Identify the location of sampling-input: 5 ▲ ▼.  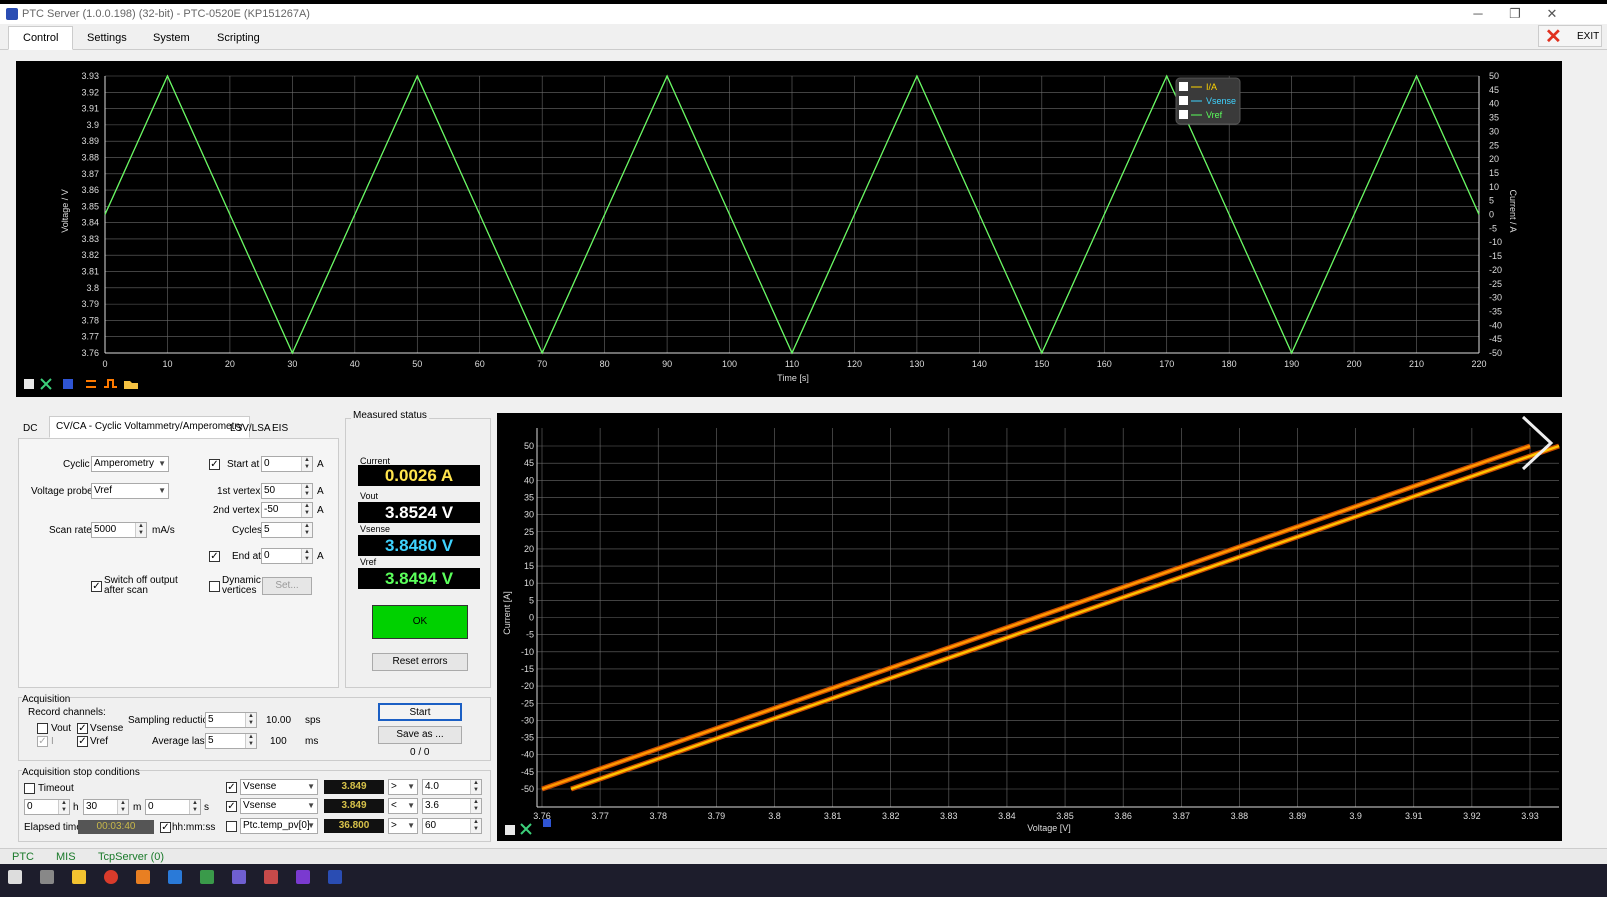
(231, 720).